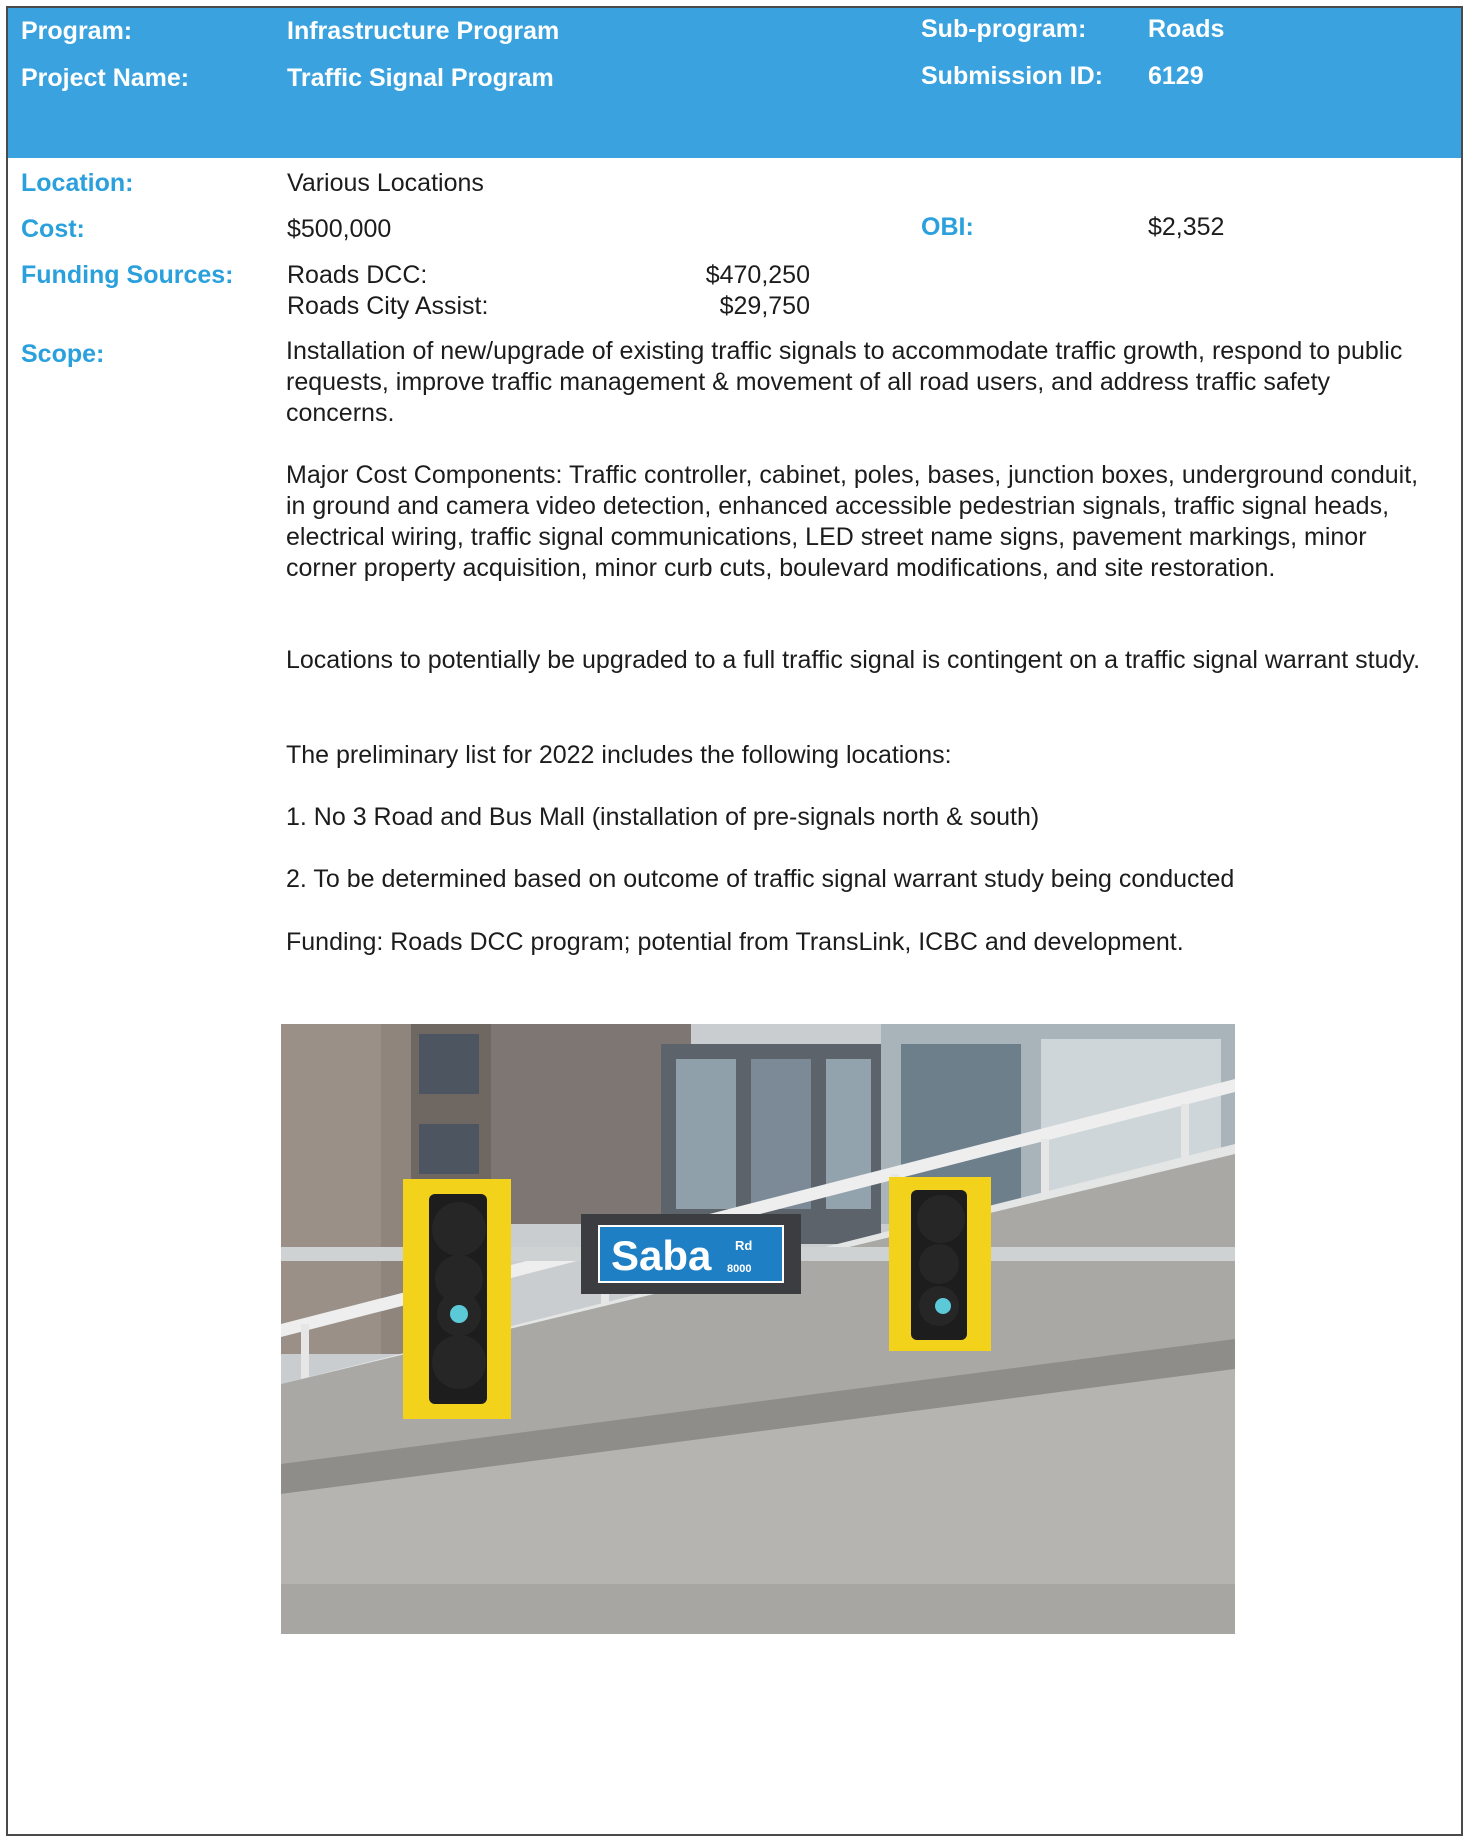 This screenshot has width=1473, height=1836. I want to click on left-traffic-signal, so click(457, 1299).